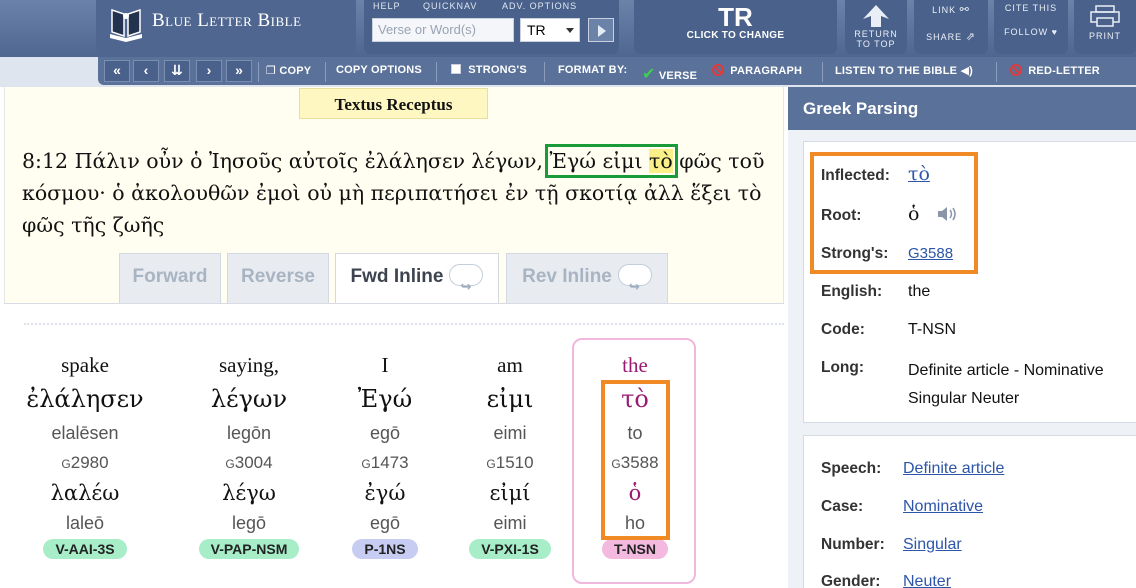 Image resolution: width=1136 pixels, height=588 pixels. I want to click on copy-button: ❐ COPY, so click(288, 70).